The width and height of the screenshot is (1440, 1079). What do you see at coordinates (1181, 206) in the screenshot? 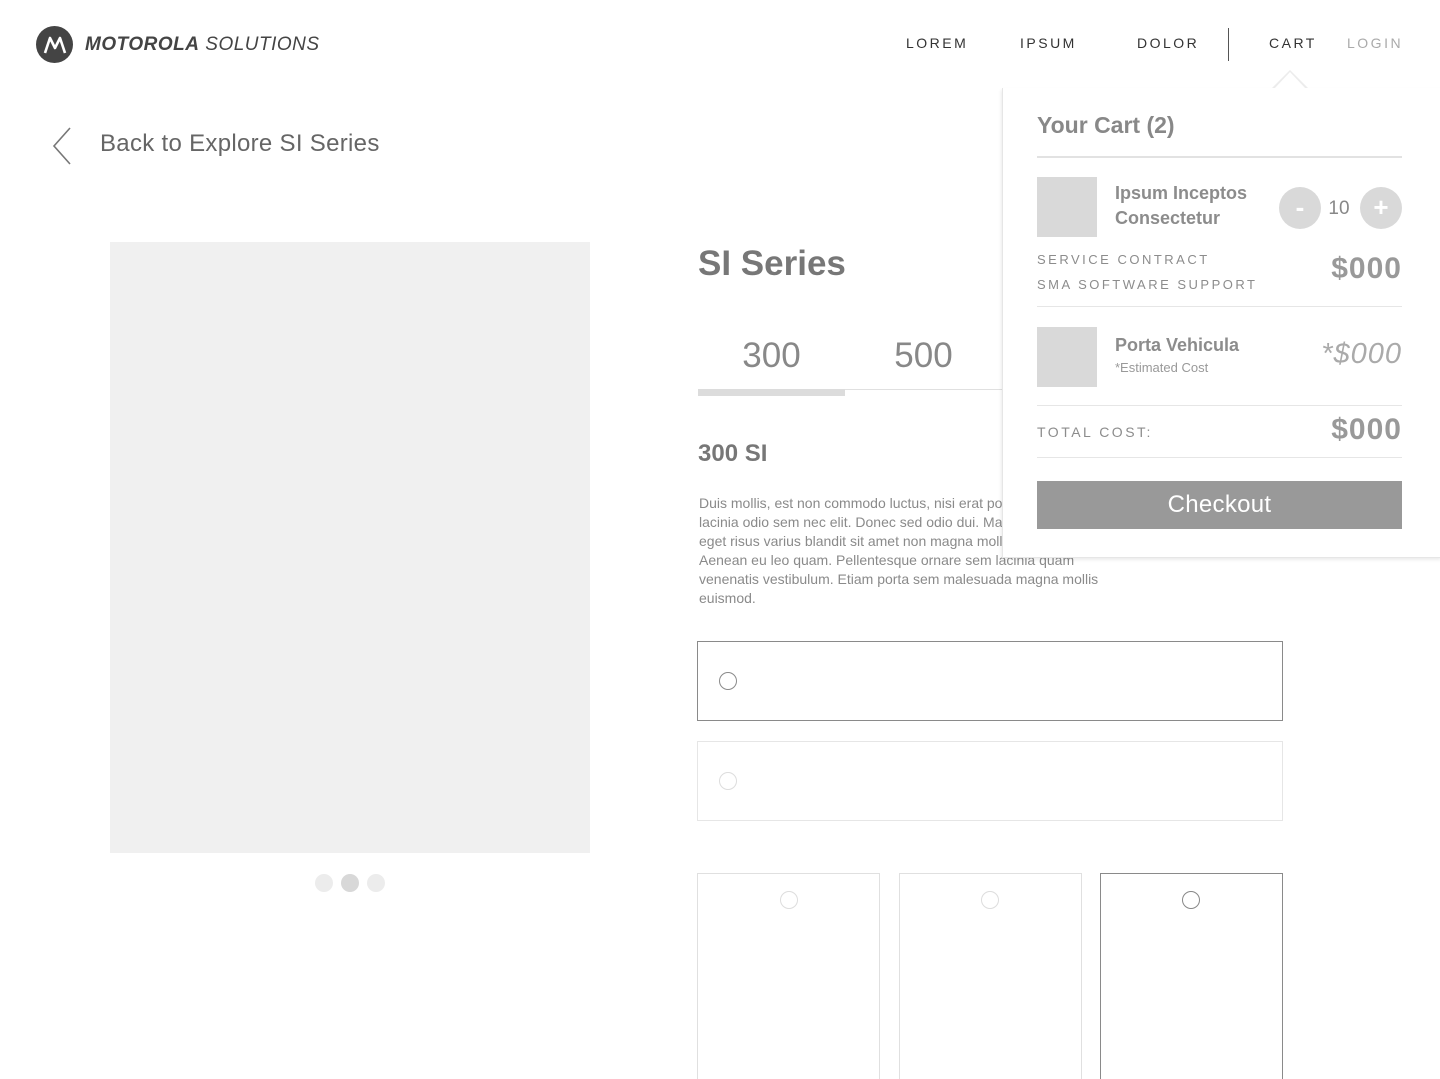
I see `cart-item-1-name: Ipsum Inceptos Consectetur` at bounding box center [1181, 206].